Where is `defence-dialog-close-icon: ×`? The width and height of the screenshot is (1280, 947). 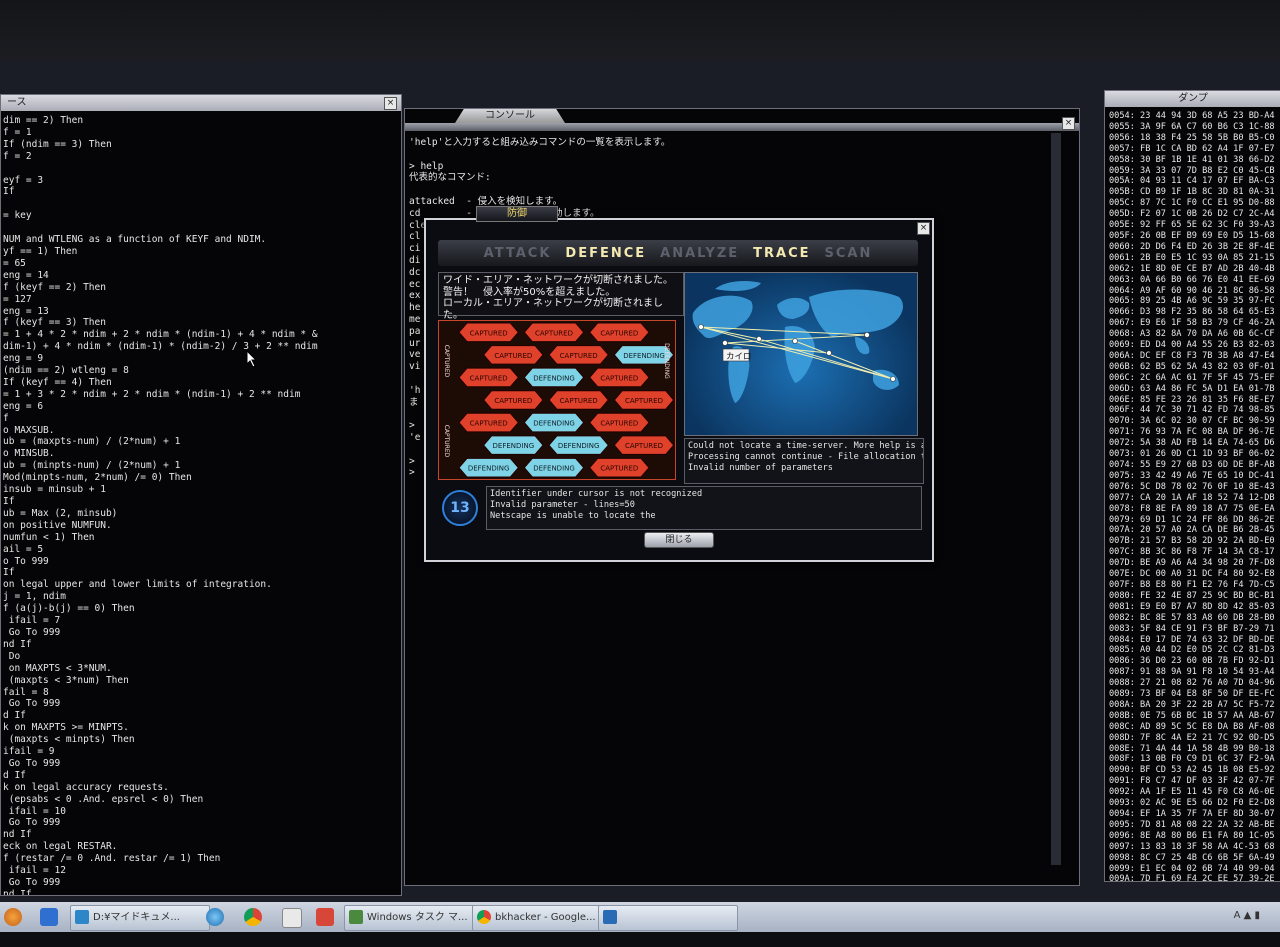
defence-dialog-close-icon: × is located at coordinates (923, 228).